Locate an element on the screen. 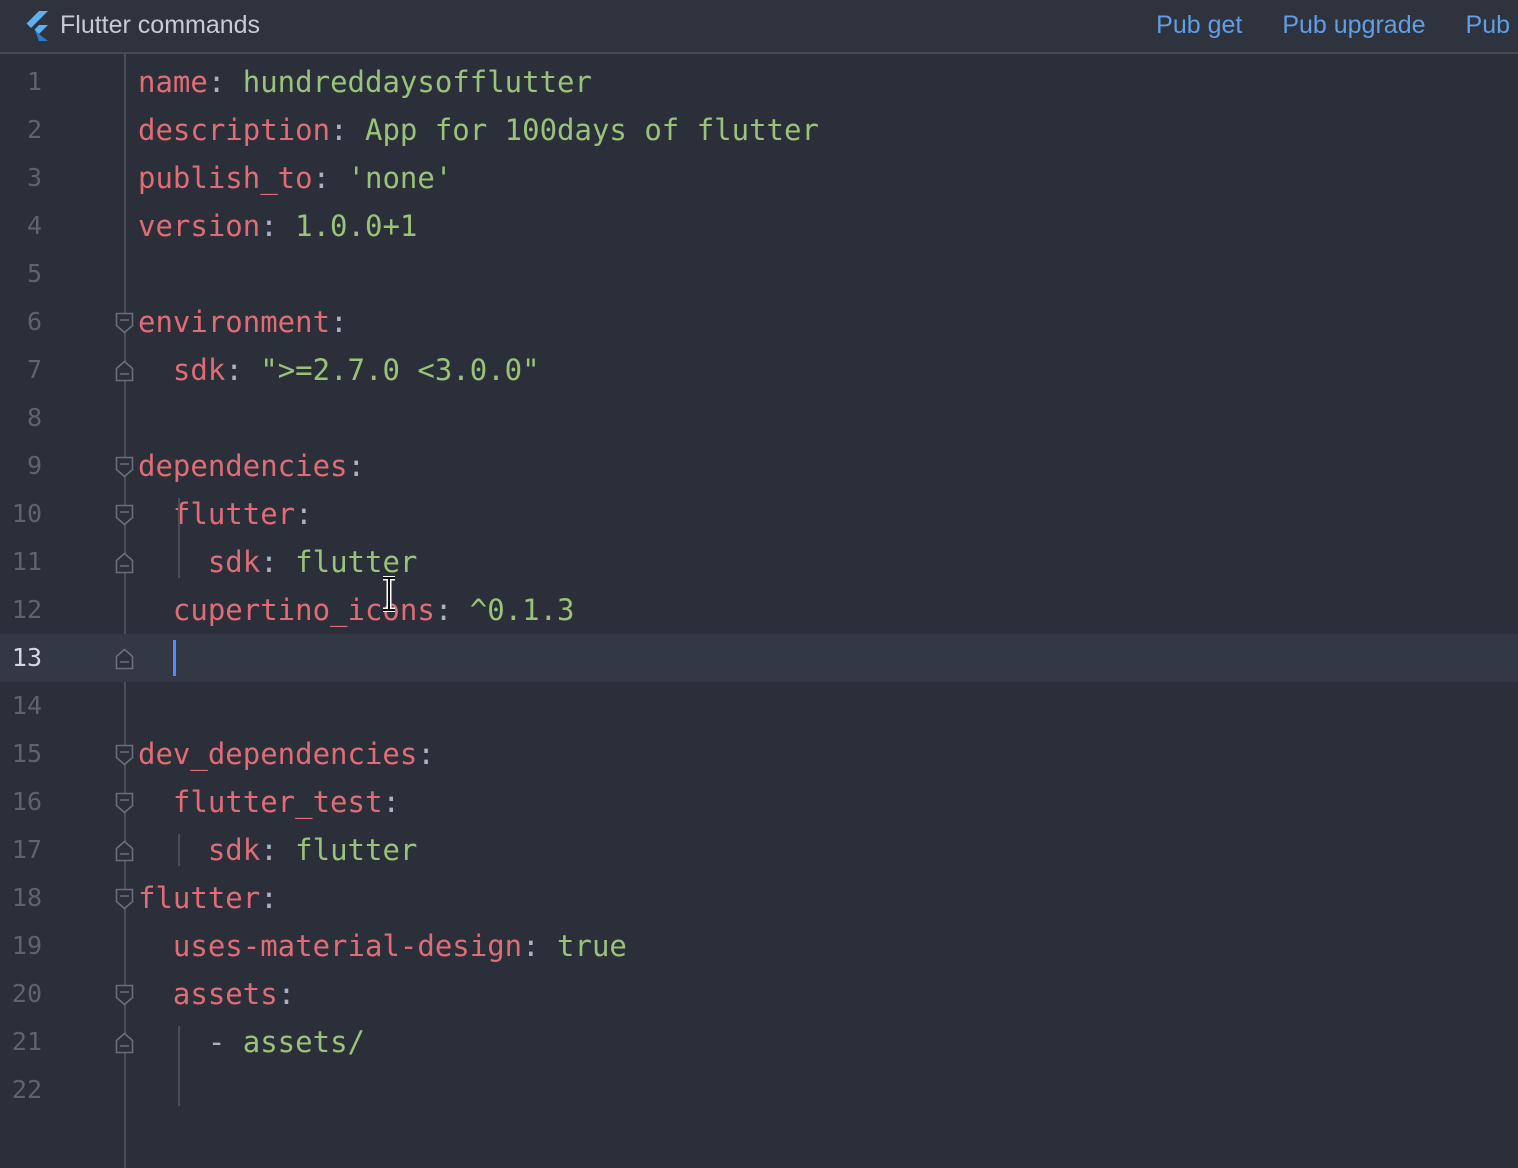 The image size is (1518, 1168). line-number: 22 is located at coordinates (26, 1089).